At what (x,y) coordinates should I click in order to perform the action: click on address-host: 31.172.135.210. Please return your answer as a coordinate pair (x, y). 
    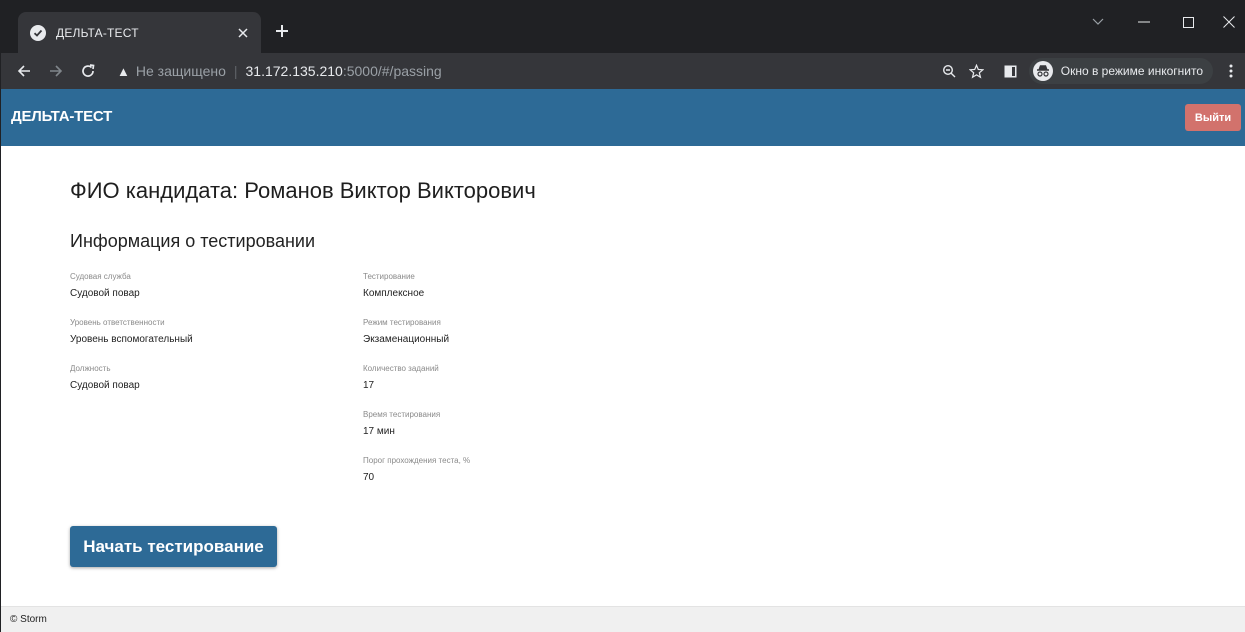
    Looking at the image, I should click on (294, 71).